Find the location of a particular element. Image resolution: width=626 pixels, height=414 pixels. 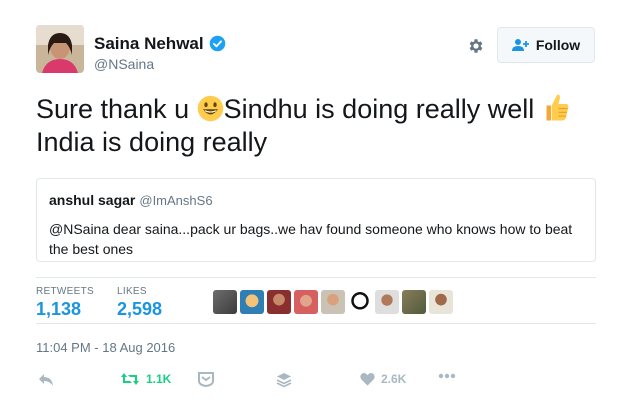

retweets-label: RETWEETS is located at coordinates (65, 291).